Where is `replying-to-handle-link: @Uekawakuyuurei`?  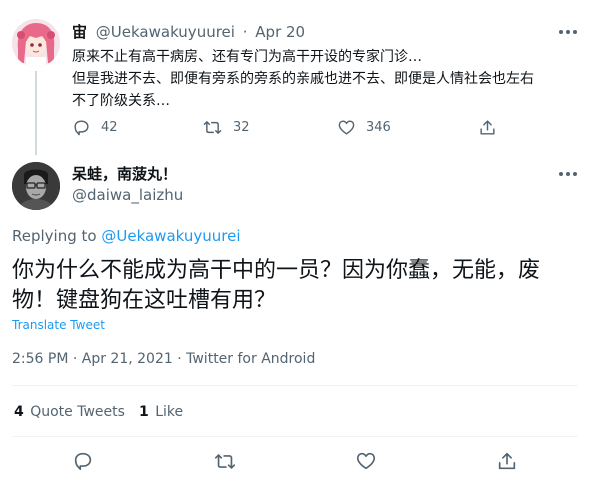 replying-to-handle-link: @Uekawakuyuurei is located at coordinates (170, 236).